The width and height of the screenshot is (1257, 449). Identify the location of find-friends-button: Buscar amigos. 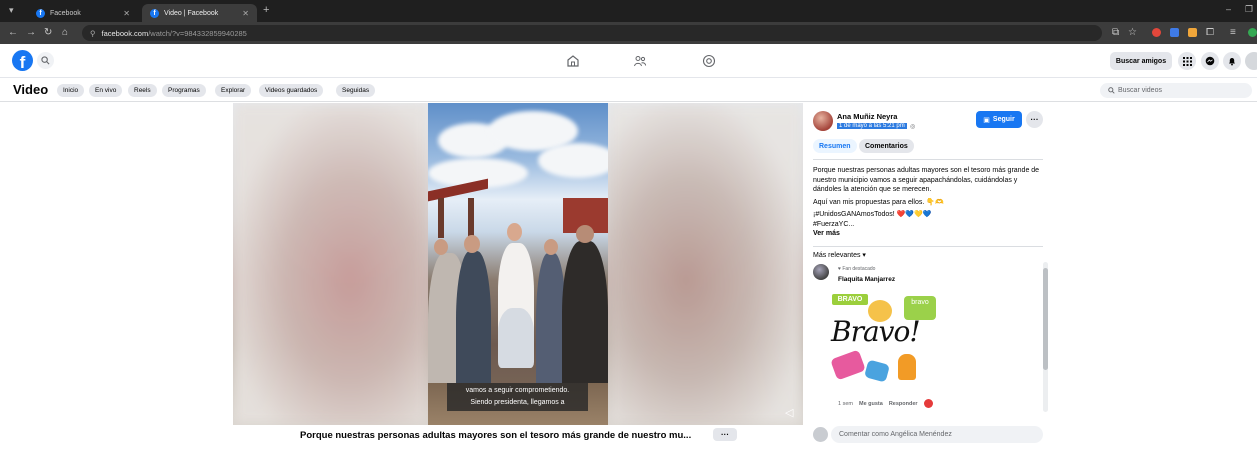
(1141, 61).